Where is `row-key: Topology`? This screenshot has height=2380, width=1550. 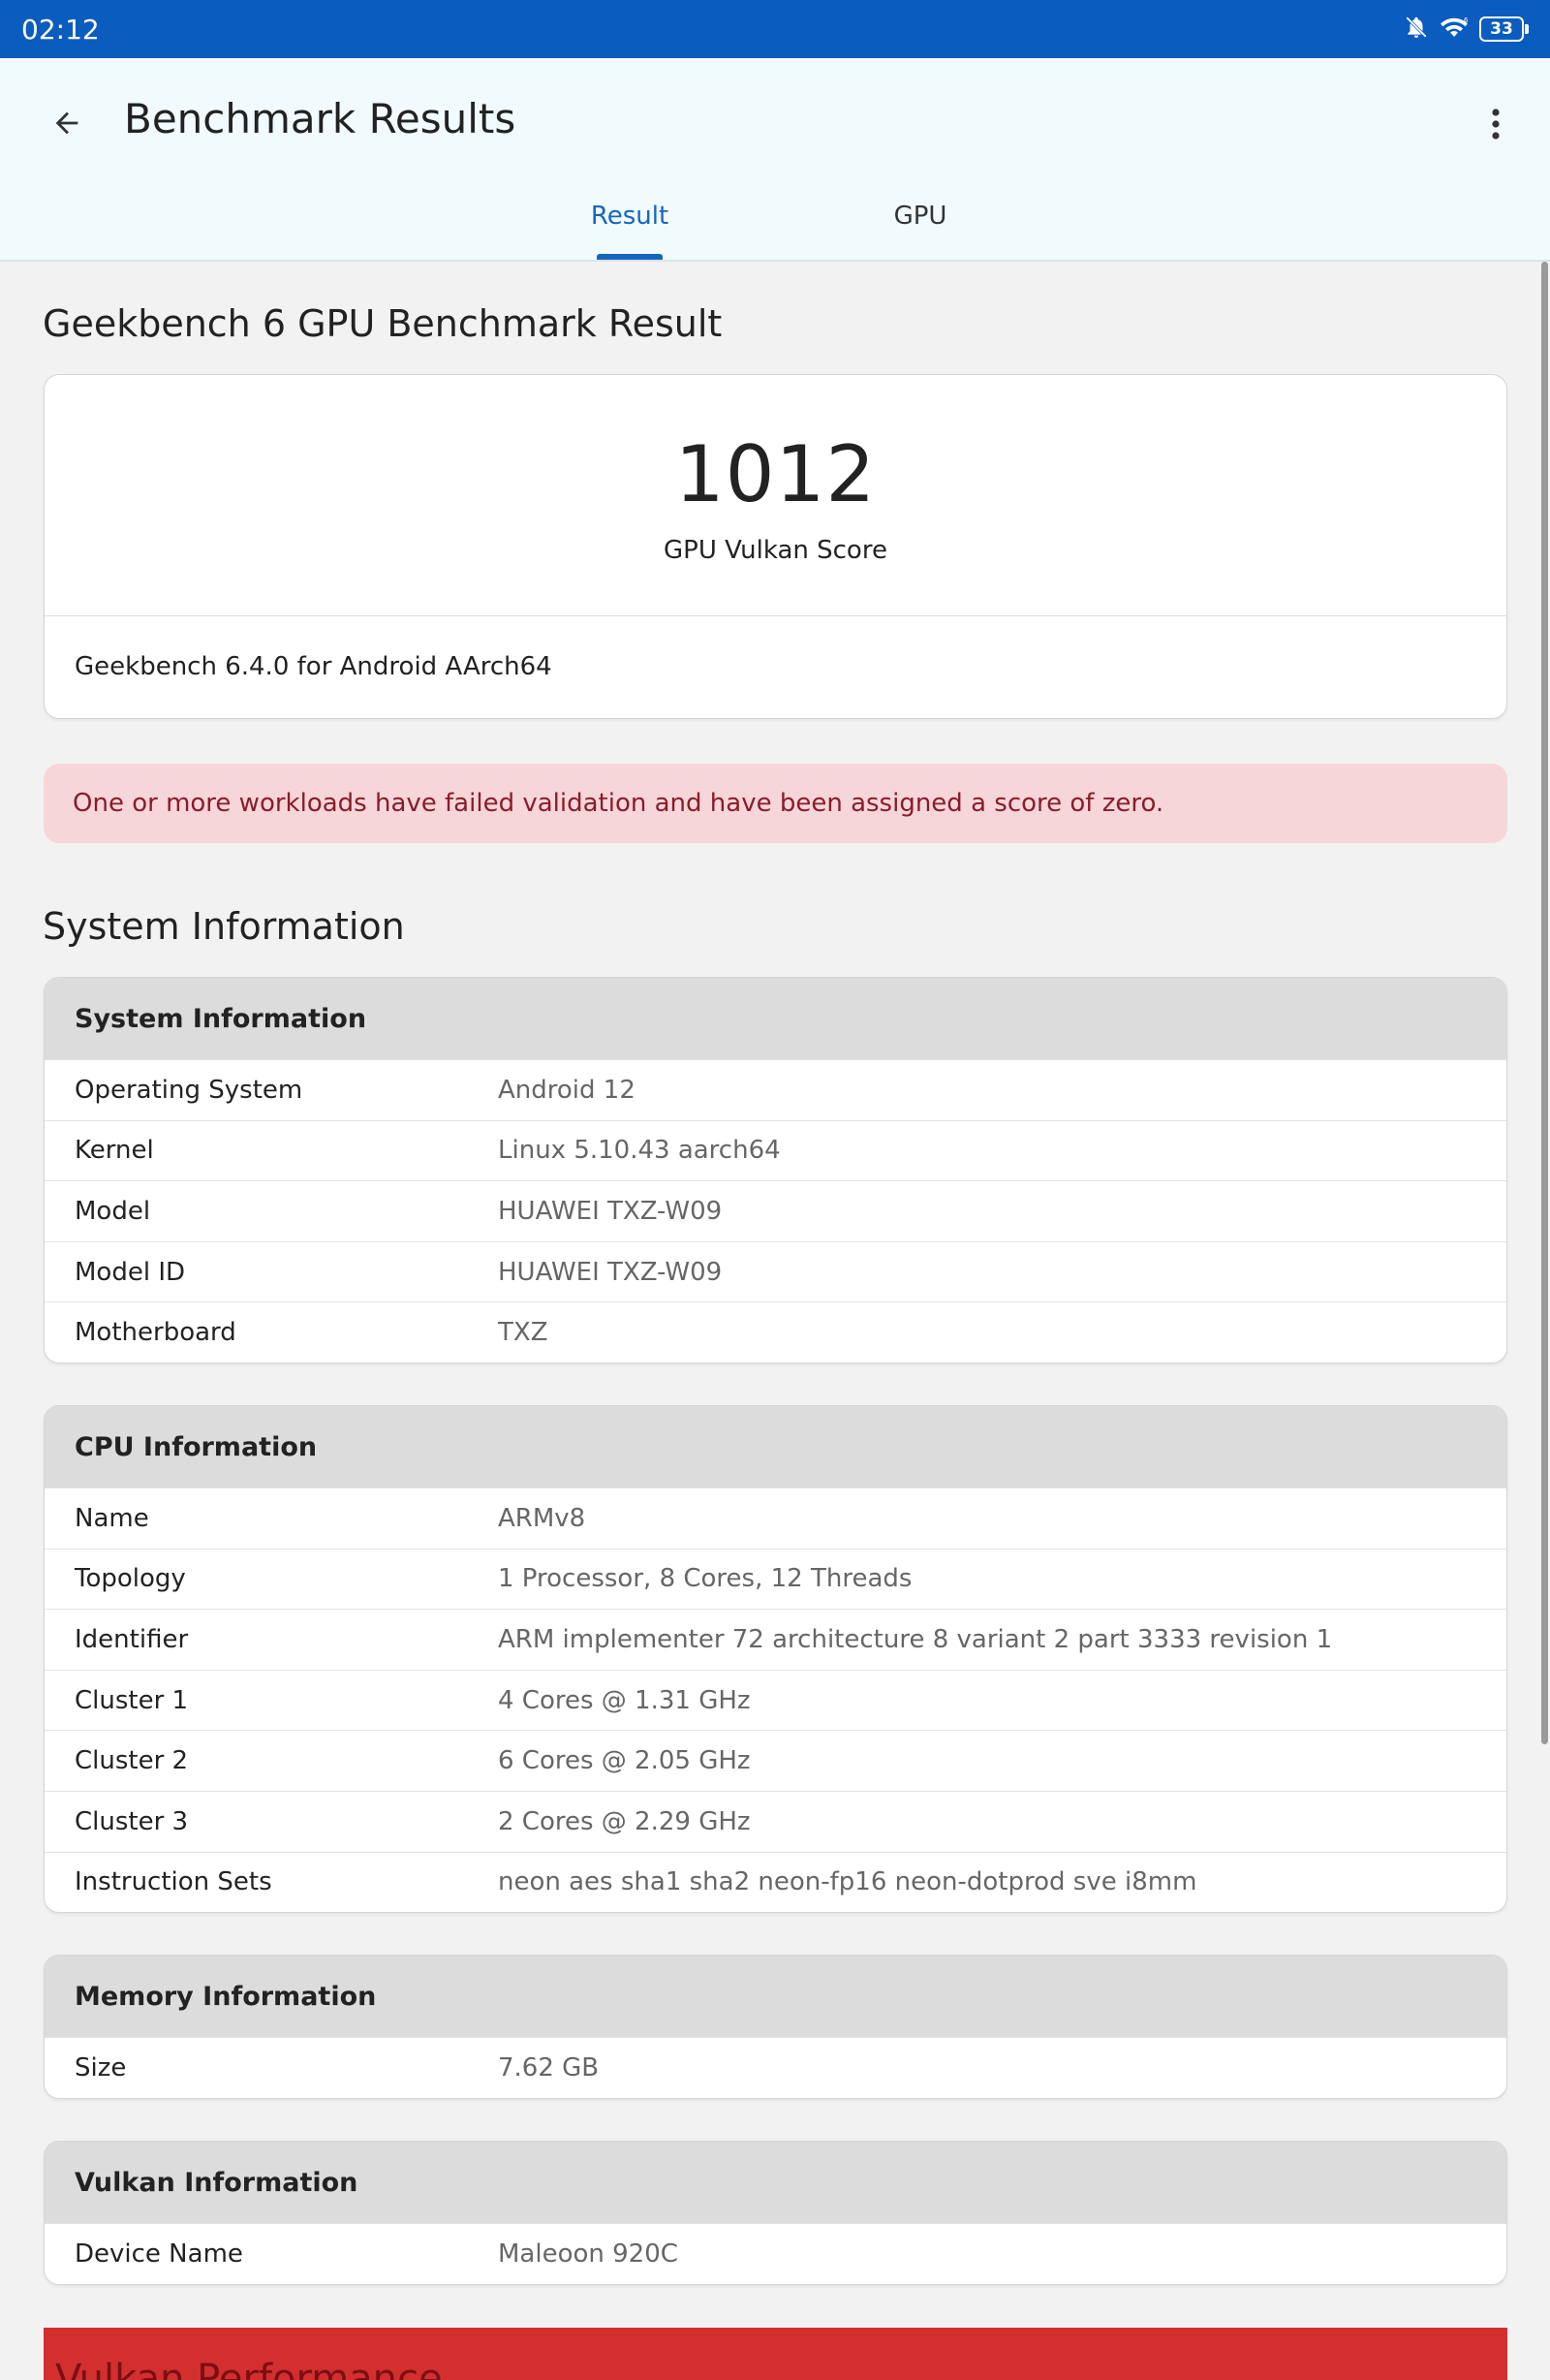 row-key: Topology is located at coordinates (130, 1579).